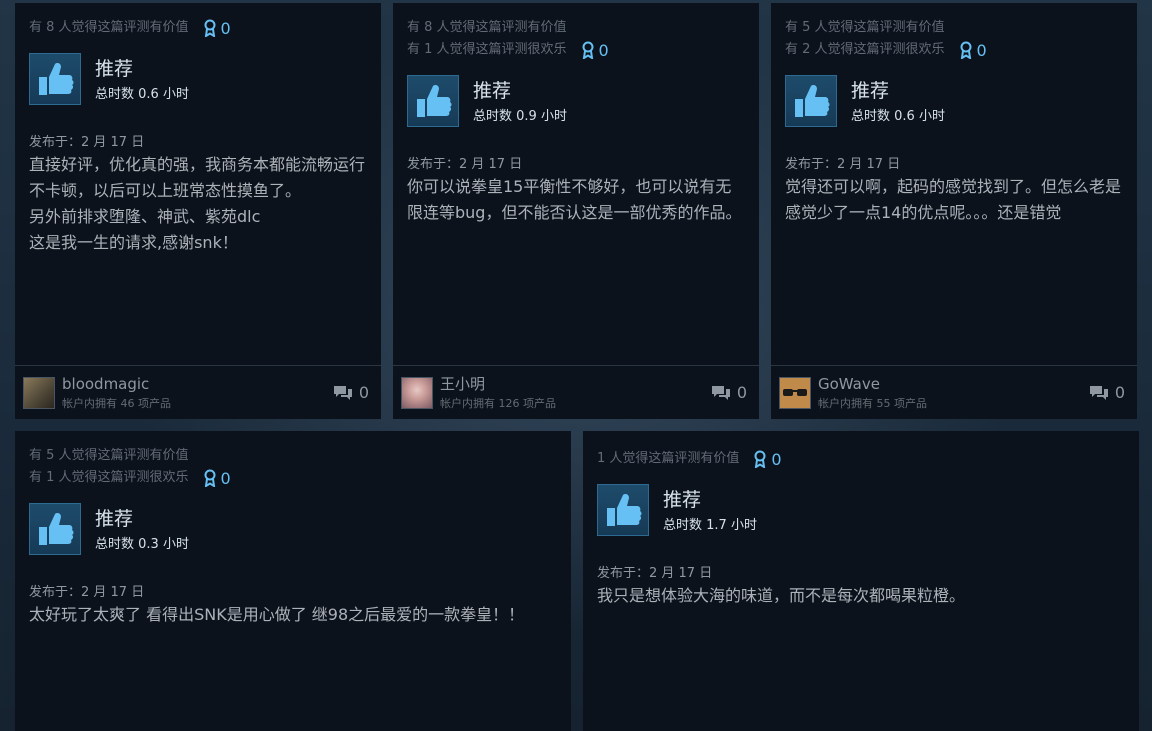  Describe the element at coordinates (576, 392) in the screenshot. I see `review-footer: 王小明 帐户内拥有 126 项产品 0` at that location.